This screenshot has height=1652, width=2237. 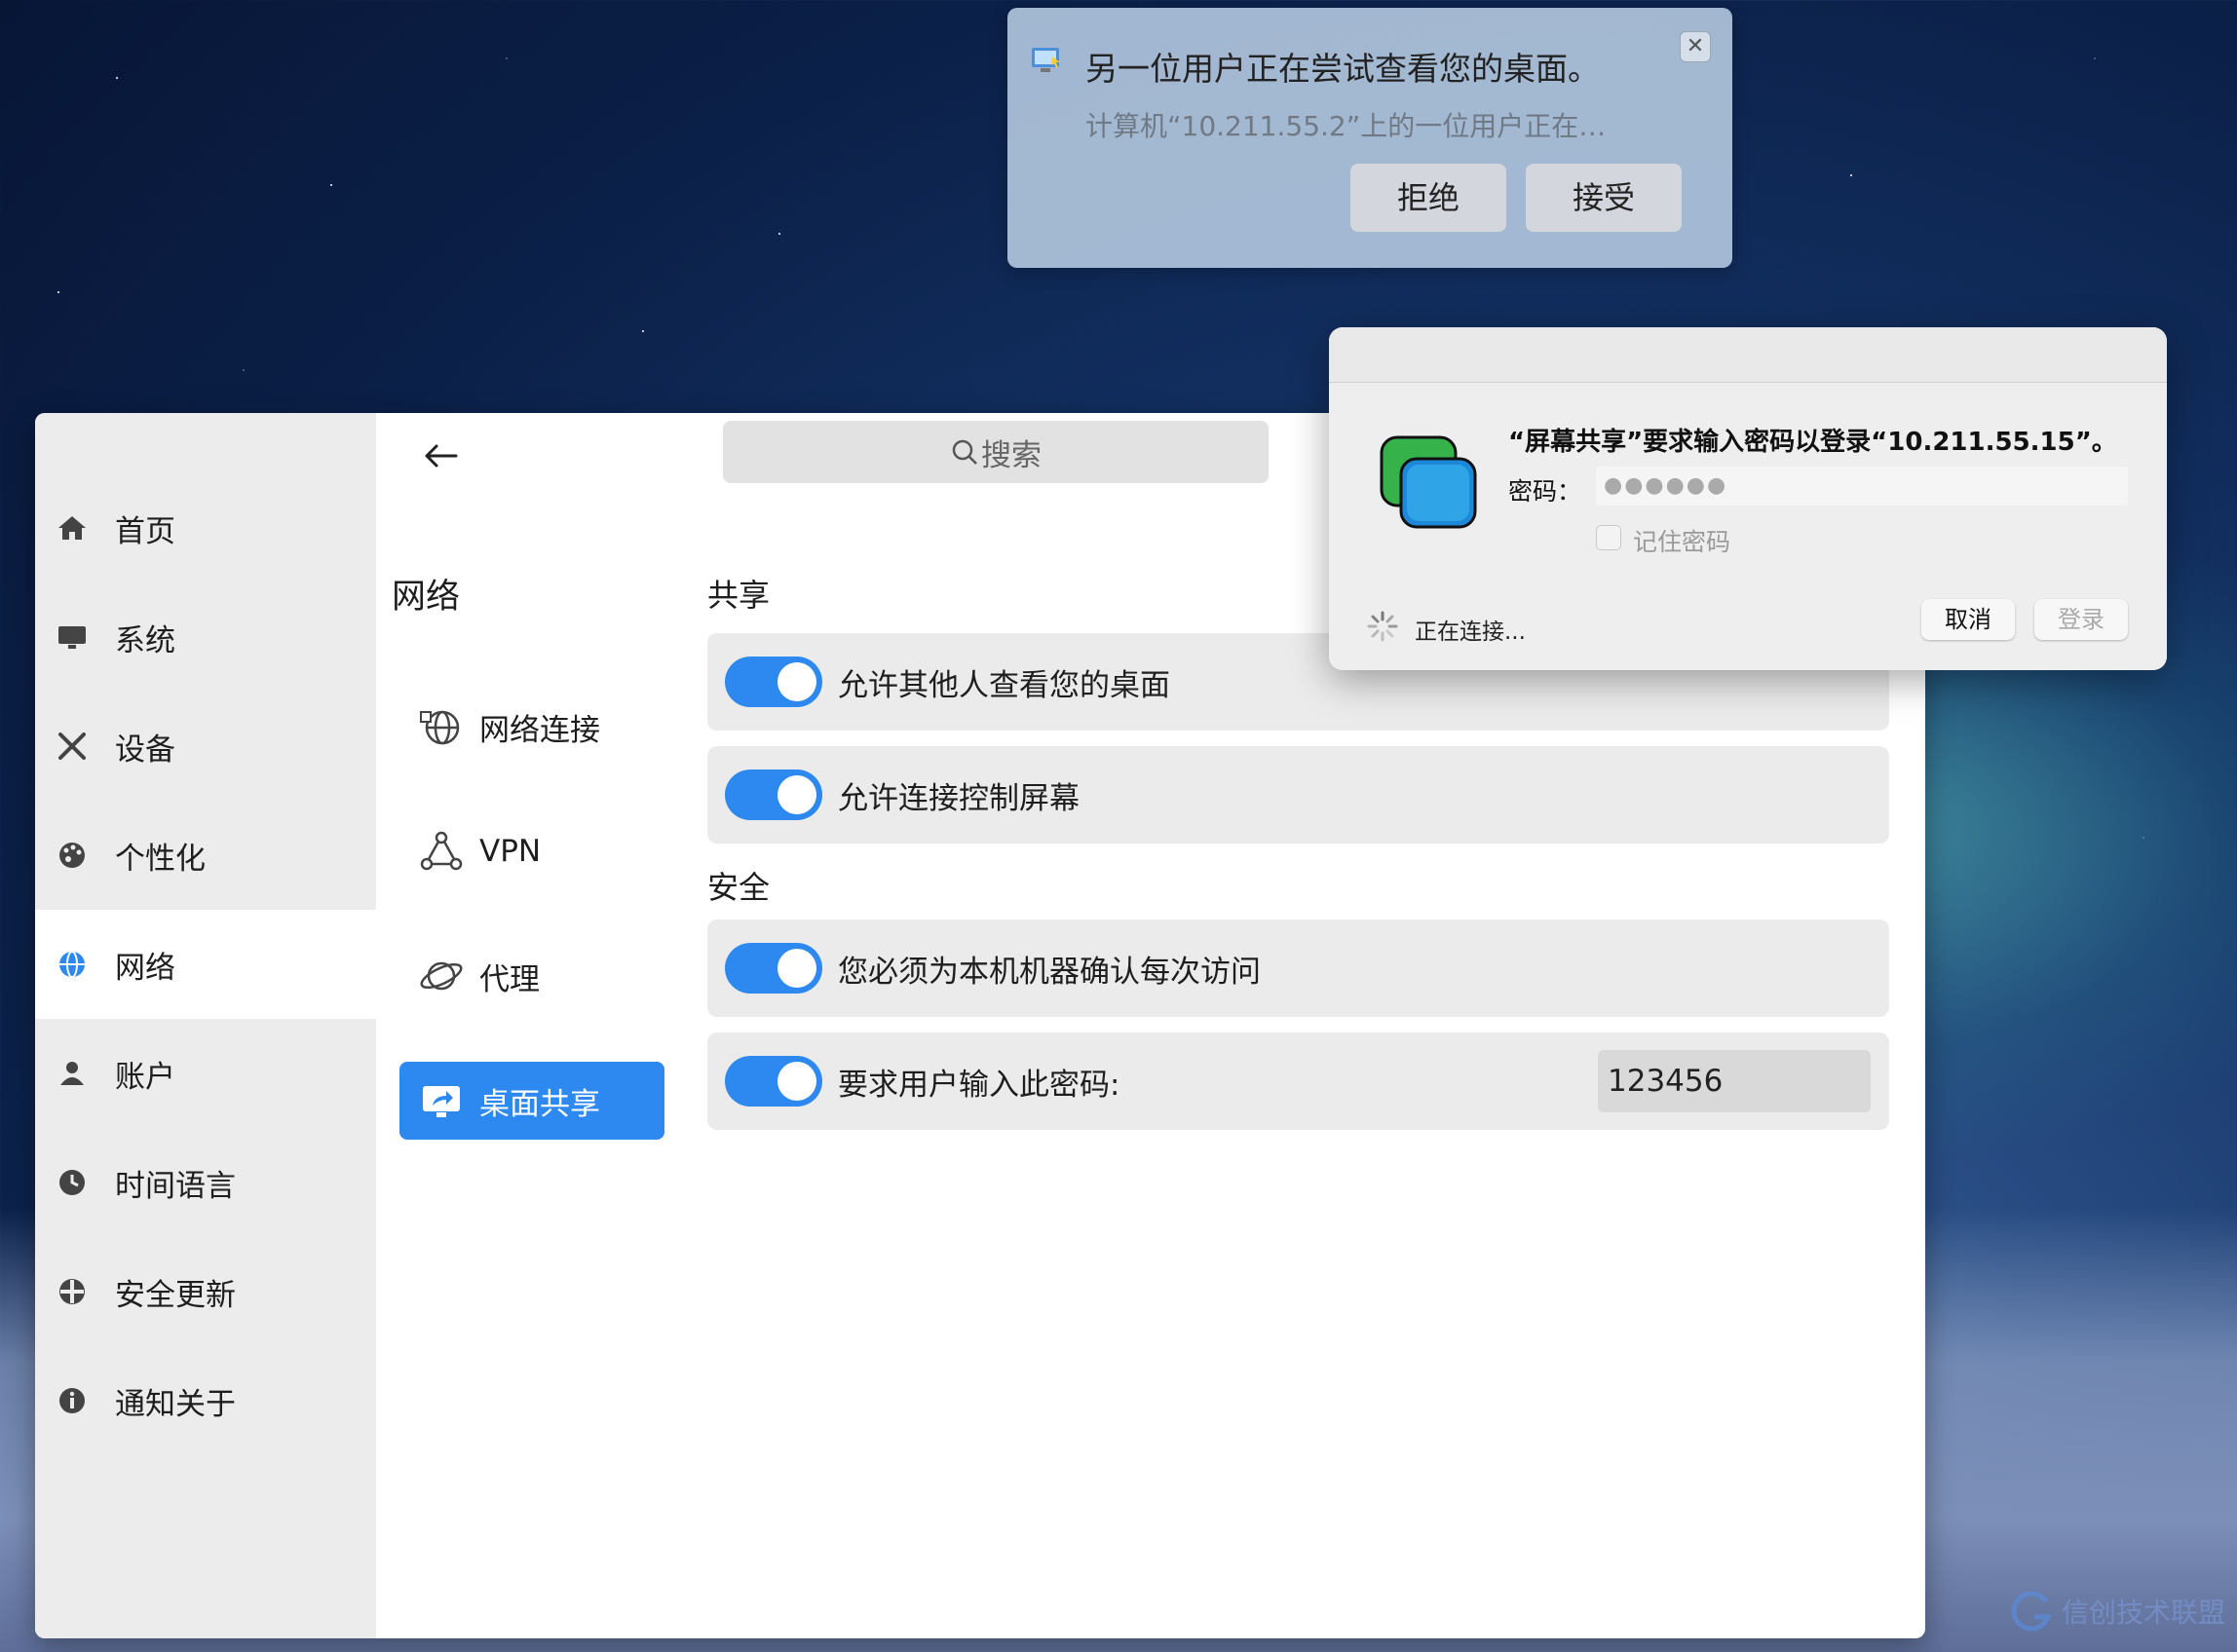 What do you see at coordinates (1428, 482) in the screenshot?
I see `screen-sharing-app-icon` at bounding box center [1428, 482].